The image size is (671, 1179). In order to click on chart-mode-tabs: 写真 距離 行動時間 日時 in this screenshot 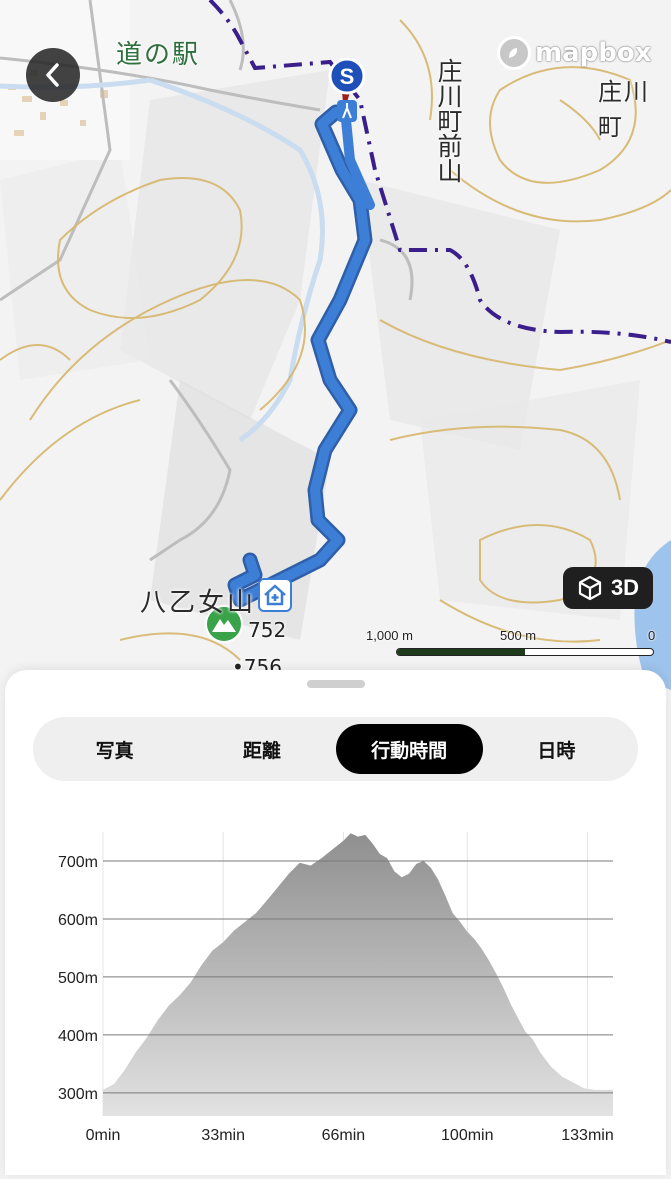, I will do `click(335, 749)`.